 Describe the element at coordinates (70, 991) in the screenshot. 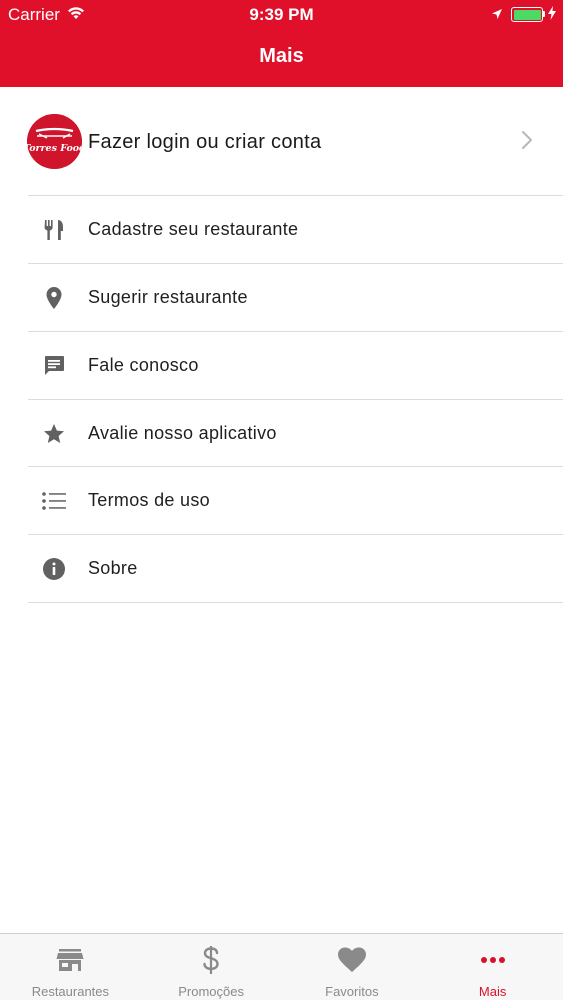

I see `tab-label: Restaurantes` at that location.